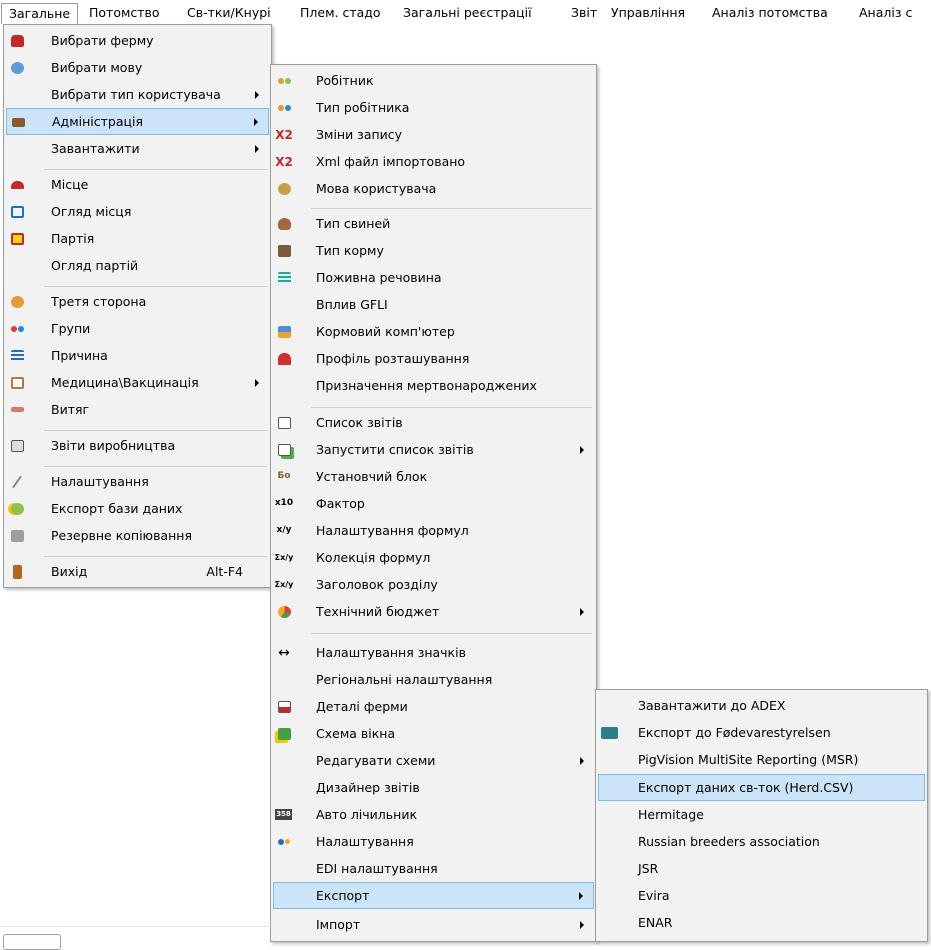 This screenshot has height=950, width=931. Describe the element at coordinates (137, 301) in the screenshot. I see `menu-item-third-party: Третя сторона` at that location.